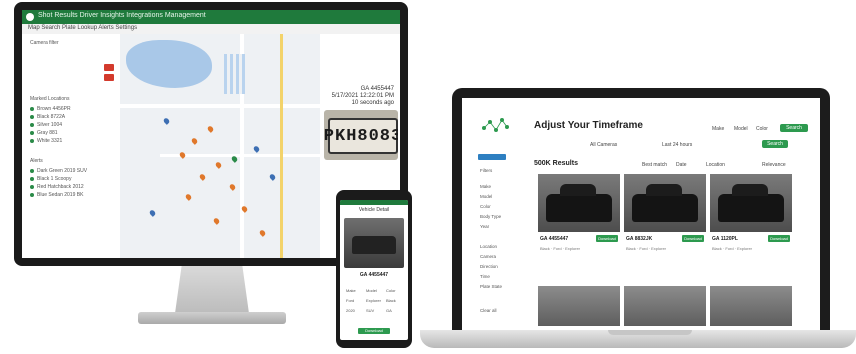 This screenshot has height=354, width=856. What do you see at coordinates (362, 96) in the screenshot?
I see `capture-timestamp: 5/17/2021 12:22:01 PM` at bounding box center [362, 96].